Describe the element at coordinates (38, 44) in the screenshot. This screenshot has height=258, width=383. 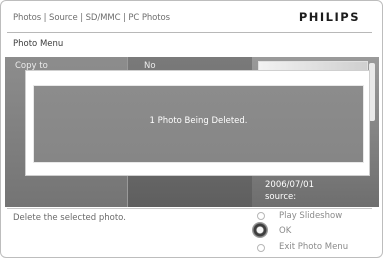
I see `page-title: Photo Menu` at that location.